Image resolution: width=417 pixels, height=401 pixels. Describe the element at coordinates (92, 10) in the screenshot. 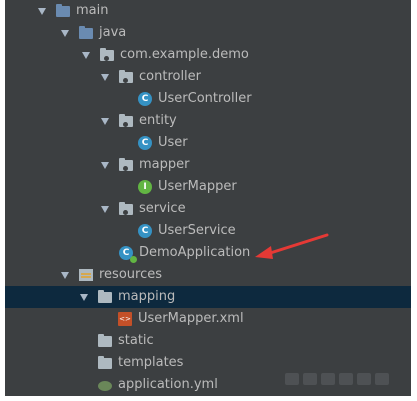

I see `tree-node-label: main` at that location.